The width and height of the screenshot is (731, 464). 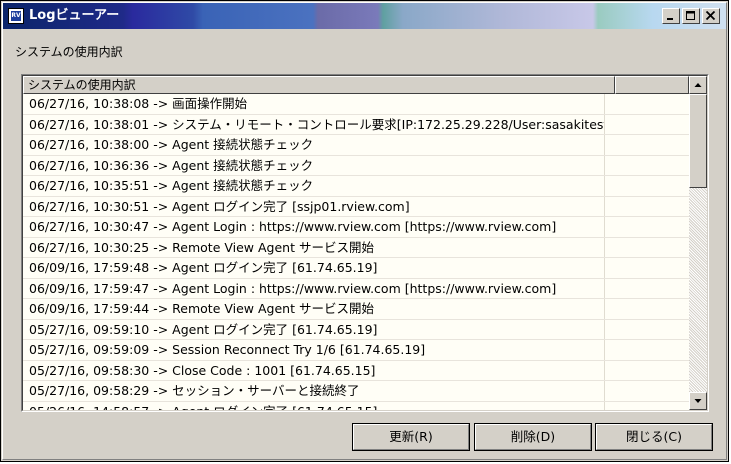 I want to click on title-bar: RV Logビューアー, so click(x=364, y=16).